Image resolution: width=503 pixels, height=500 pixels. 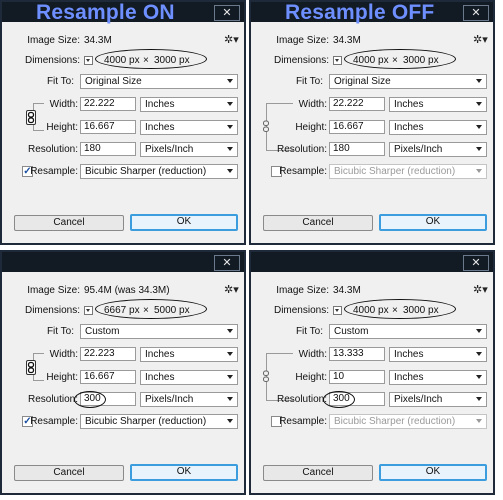 What do you see at coordinates (421, 60) in the screenshot?
I see `dimensions-height-px: 3000 px` at bounding box center [421, 60].